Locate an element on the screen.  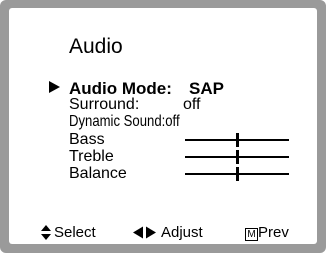
prev-label: Prev is located at coordinates (273, 232).